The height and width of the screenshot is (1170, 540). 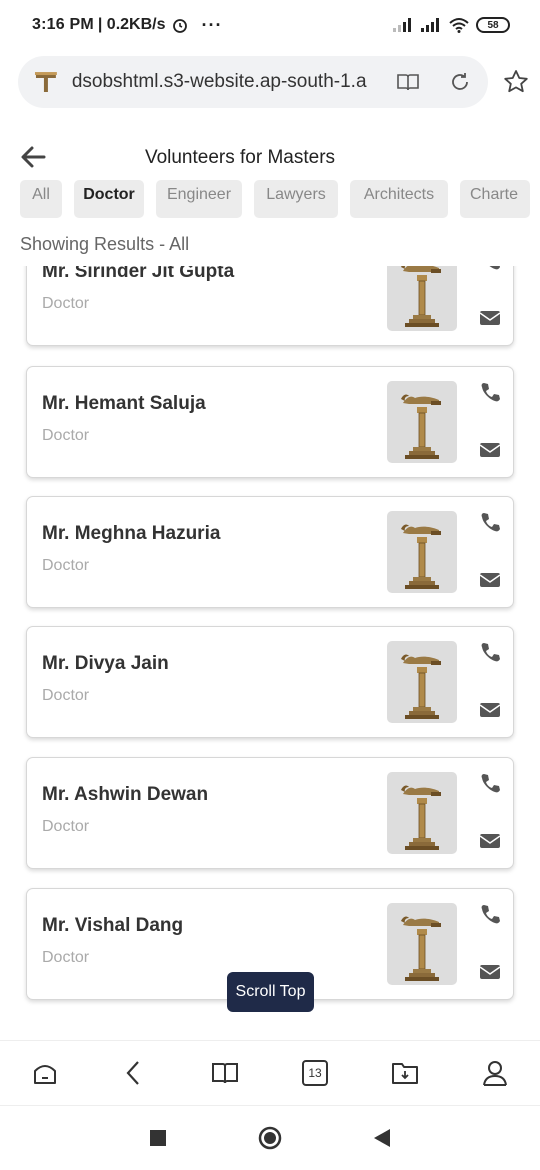 I want to click on battery-indicator: 58, so click(x=493, y=25).